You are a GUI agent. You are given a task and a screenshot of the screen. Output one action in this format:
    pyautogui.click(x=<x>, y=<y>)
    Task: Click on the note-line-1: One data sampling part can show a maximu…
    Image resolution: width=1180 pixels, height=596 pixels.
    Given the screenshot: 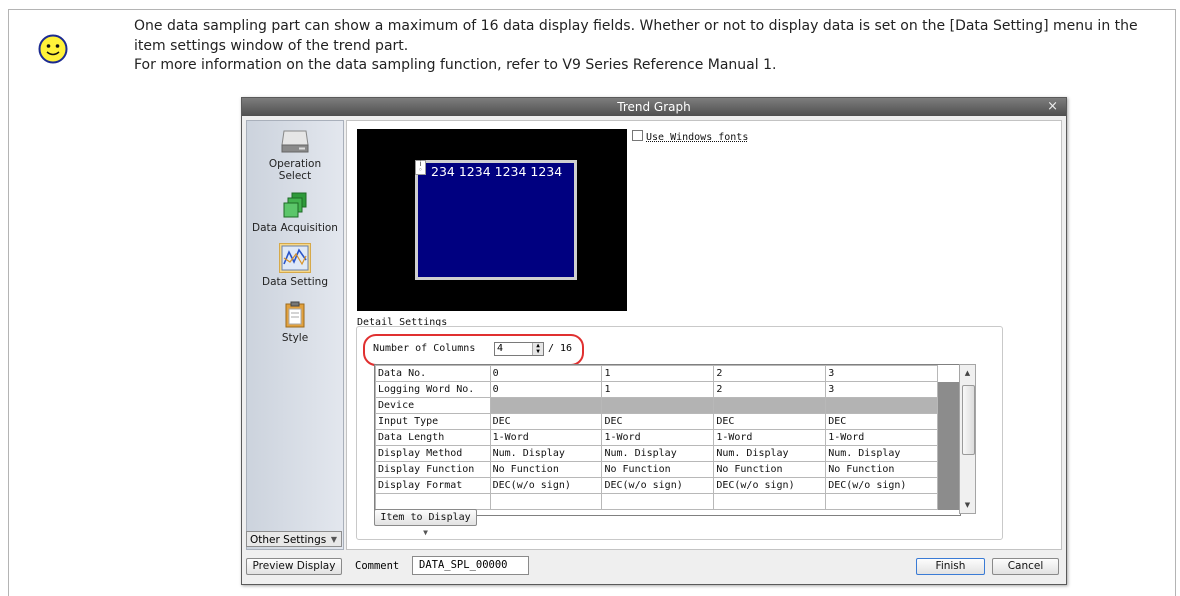 What is the action you would take?
    pyautogui.click(x=636, y=36)
    